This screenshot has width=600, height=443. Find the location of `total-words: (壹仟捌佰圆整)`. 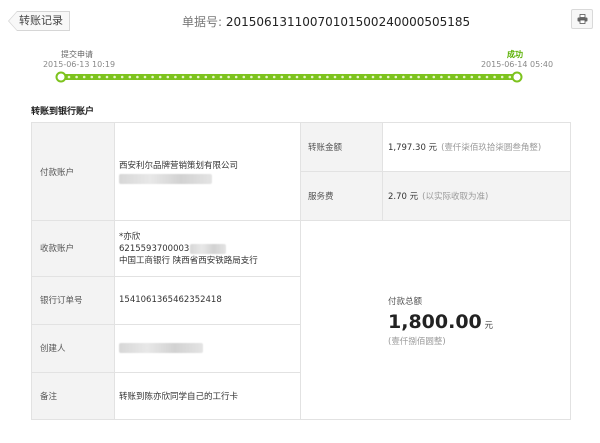

total-words: (壹仟捌佰圆整) is located at coordinates (417, 342).